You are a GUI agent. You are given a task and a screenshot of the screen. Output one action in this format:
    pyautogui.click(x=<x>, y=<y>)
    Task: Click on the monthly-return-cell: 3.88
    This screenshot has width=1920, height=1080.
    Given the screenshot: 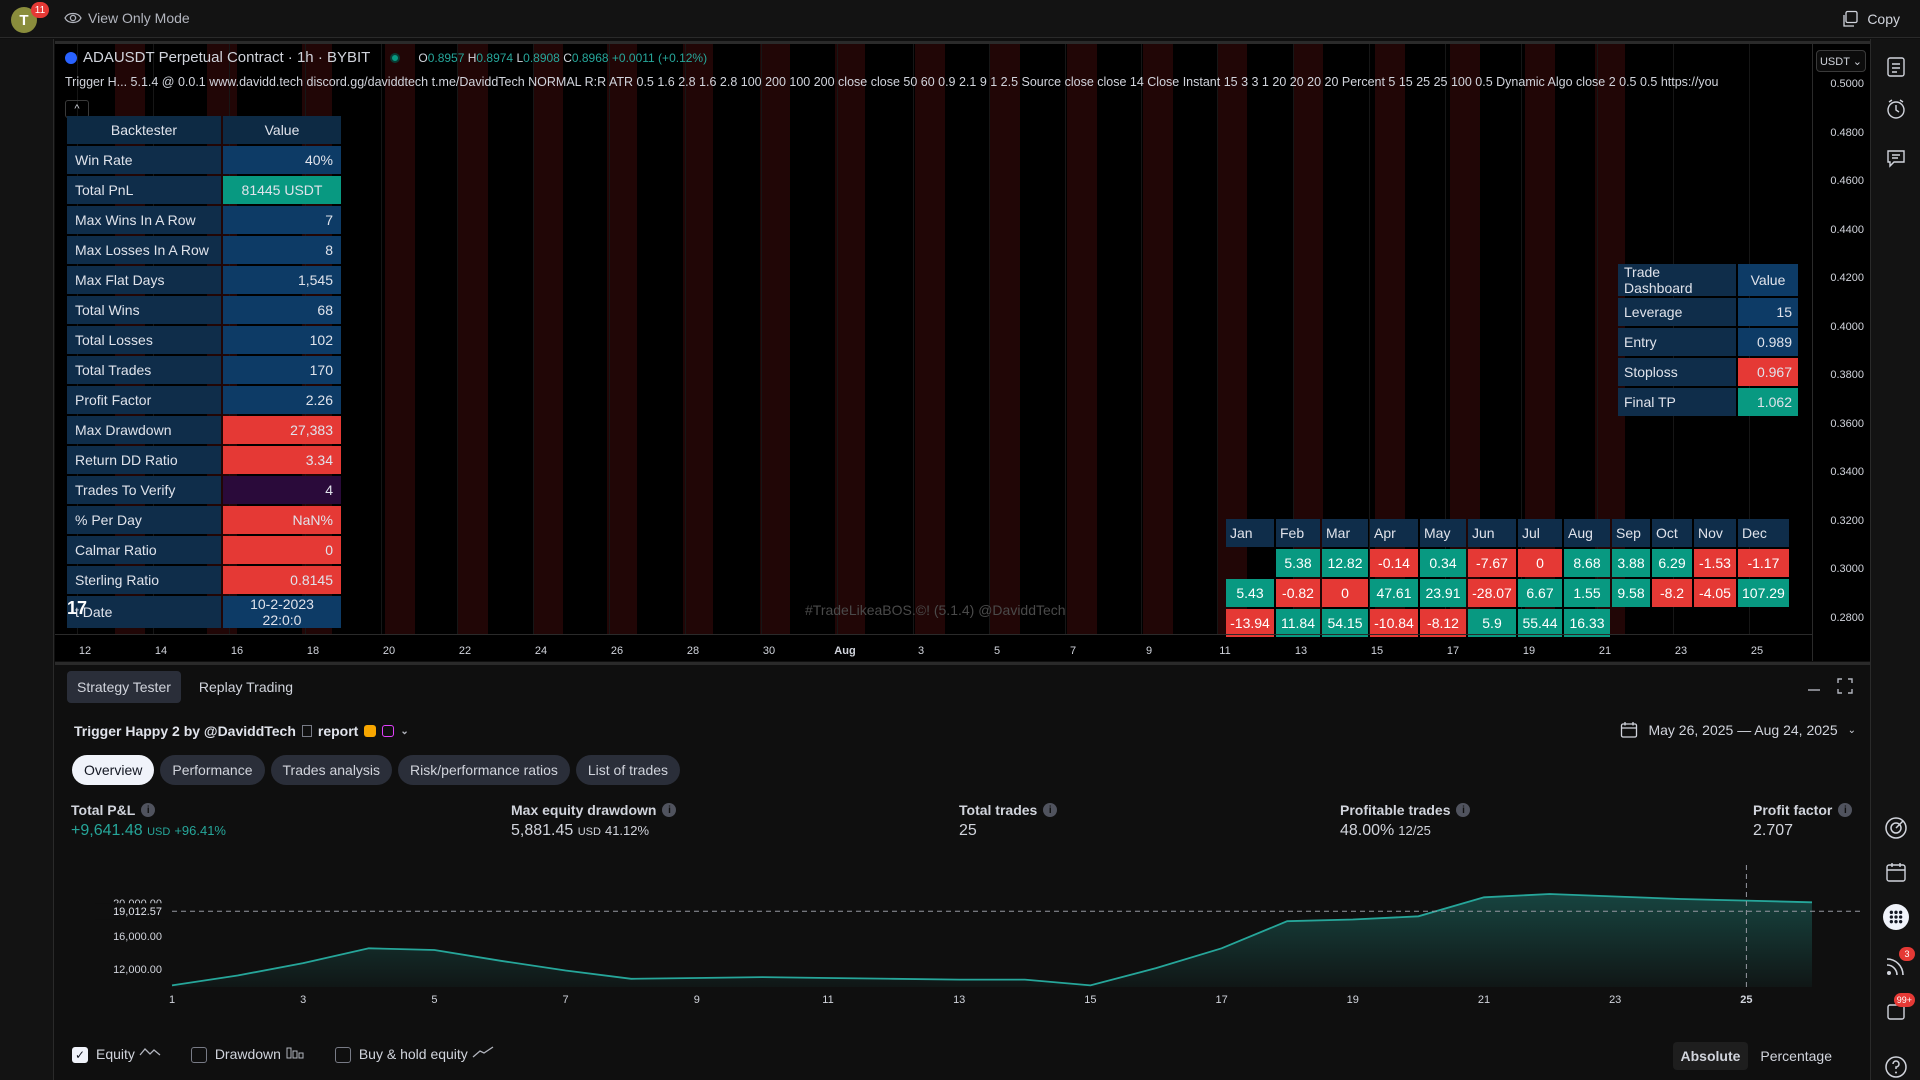 What is the action you would take?
    pyautogui.click(x=1631, y=563)
    